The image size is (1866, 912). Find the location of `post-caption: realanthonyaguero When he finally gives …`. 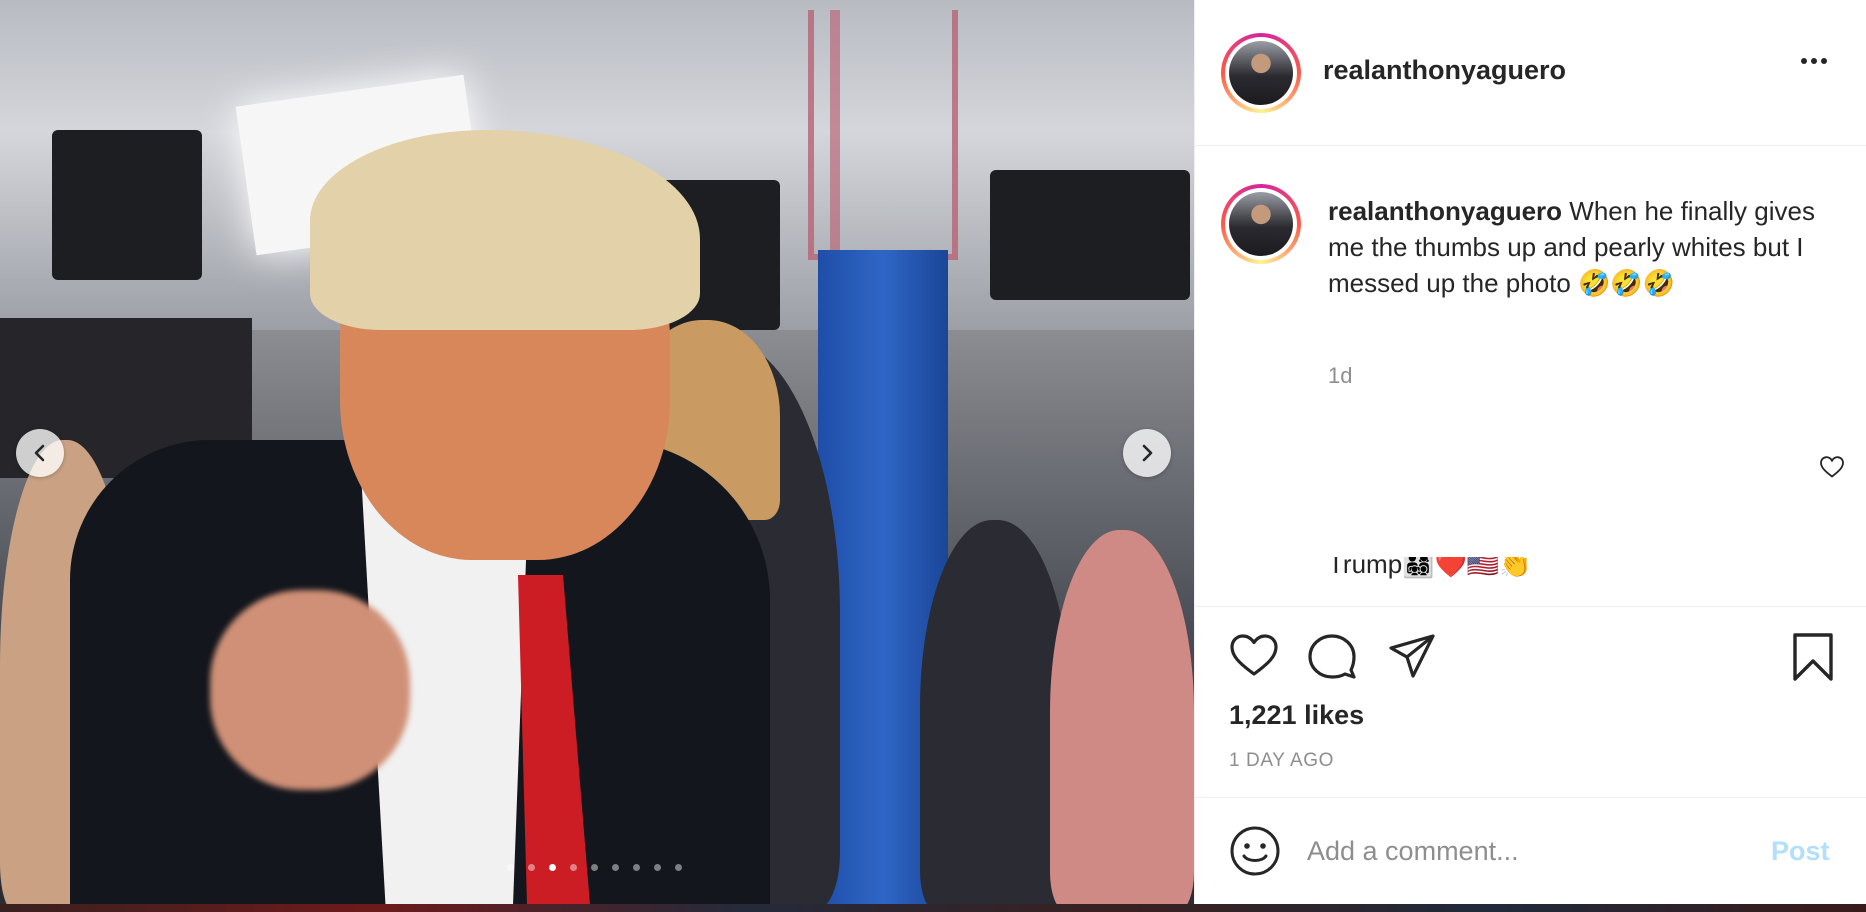

post-caption: realanthonyaguero When he finally gives … is located at coordinates (1578, 247).